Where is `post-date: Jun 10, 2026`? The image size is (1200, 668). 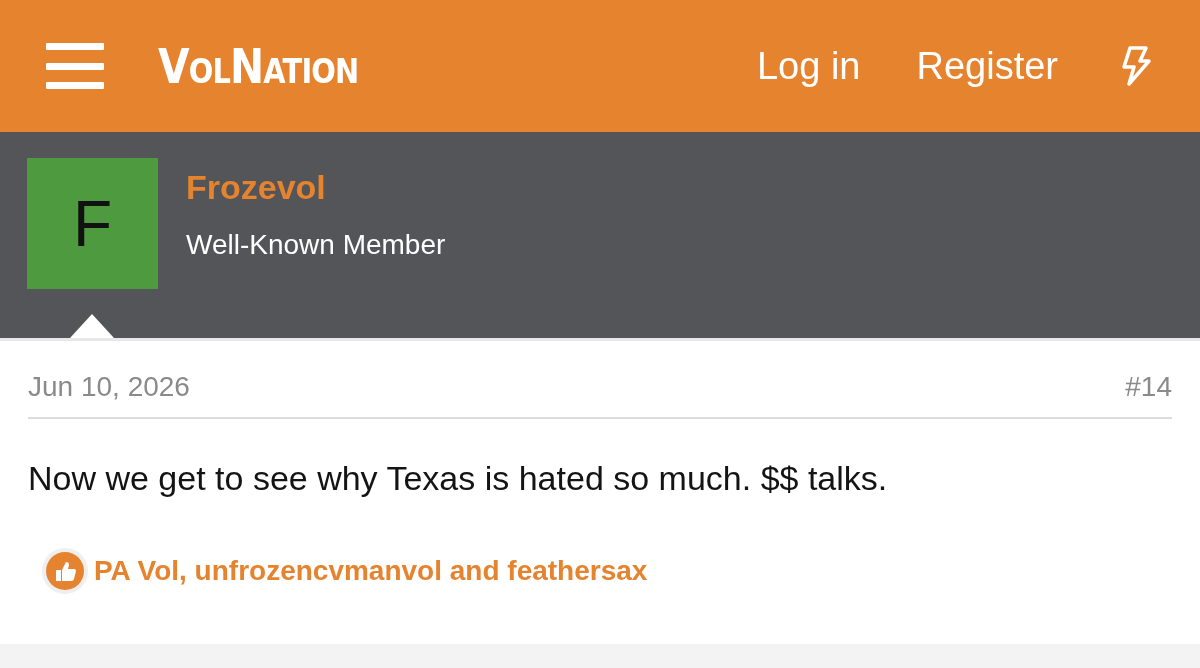
post-date: Jun 10, 2026 is located at coordinates (109, 387).